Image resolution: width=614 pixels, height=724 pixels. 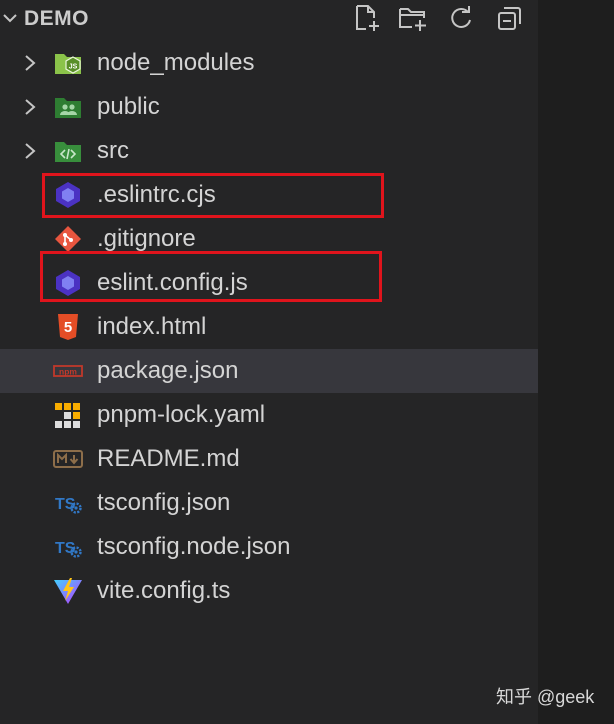 What do you see at coordinates (269, 415) in the screenshot?
I see `tree-item-pnpm-lock: pnpm-lock.yaml` at bounding box center [269, 415].